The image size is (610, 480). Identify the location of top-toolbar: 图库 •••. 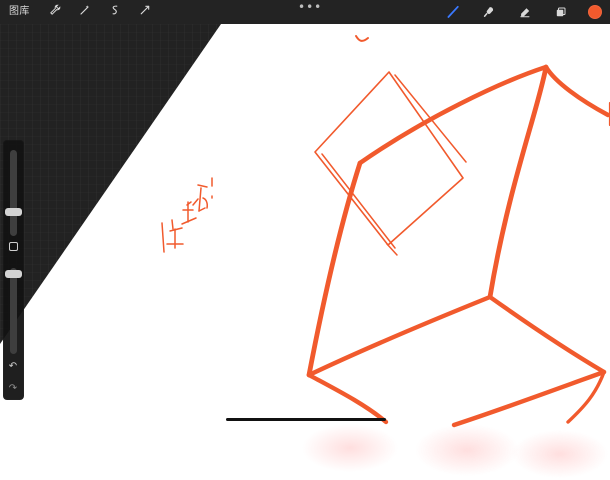
(305, 12).